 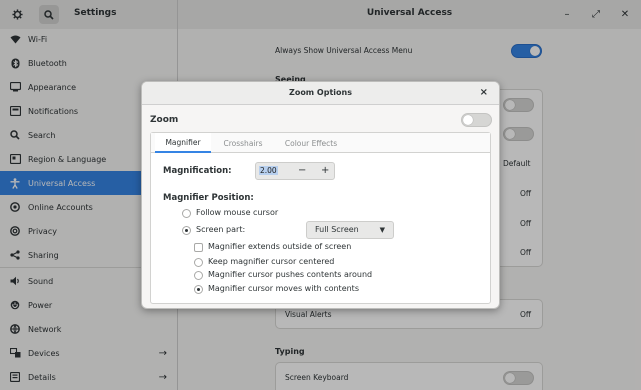 I want to click on tab-magnifier: Magnifier, so click(x=183, y=143).